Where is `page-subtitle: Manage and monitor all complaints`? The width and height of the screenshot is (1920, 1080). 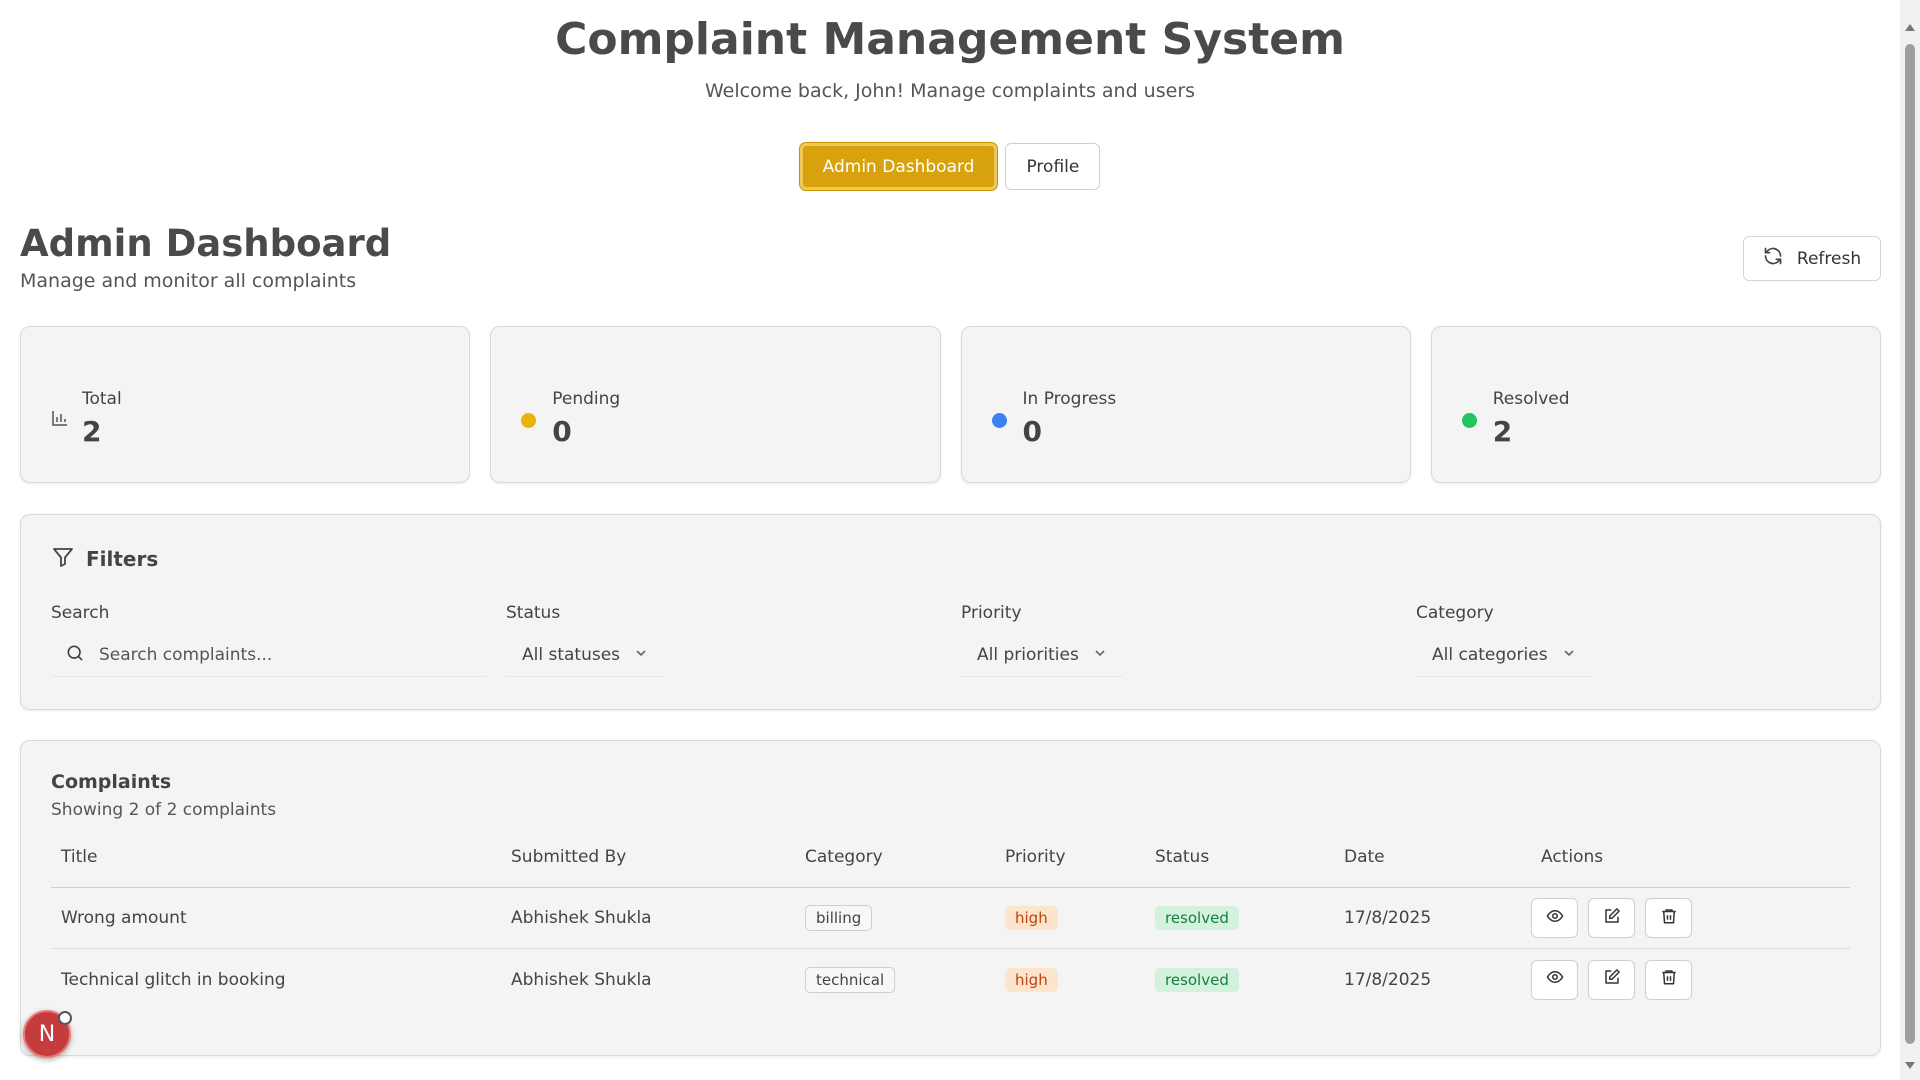 page-subtitle: Manage and monitor all complaints is located at coordinates (188, 281).